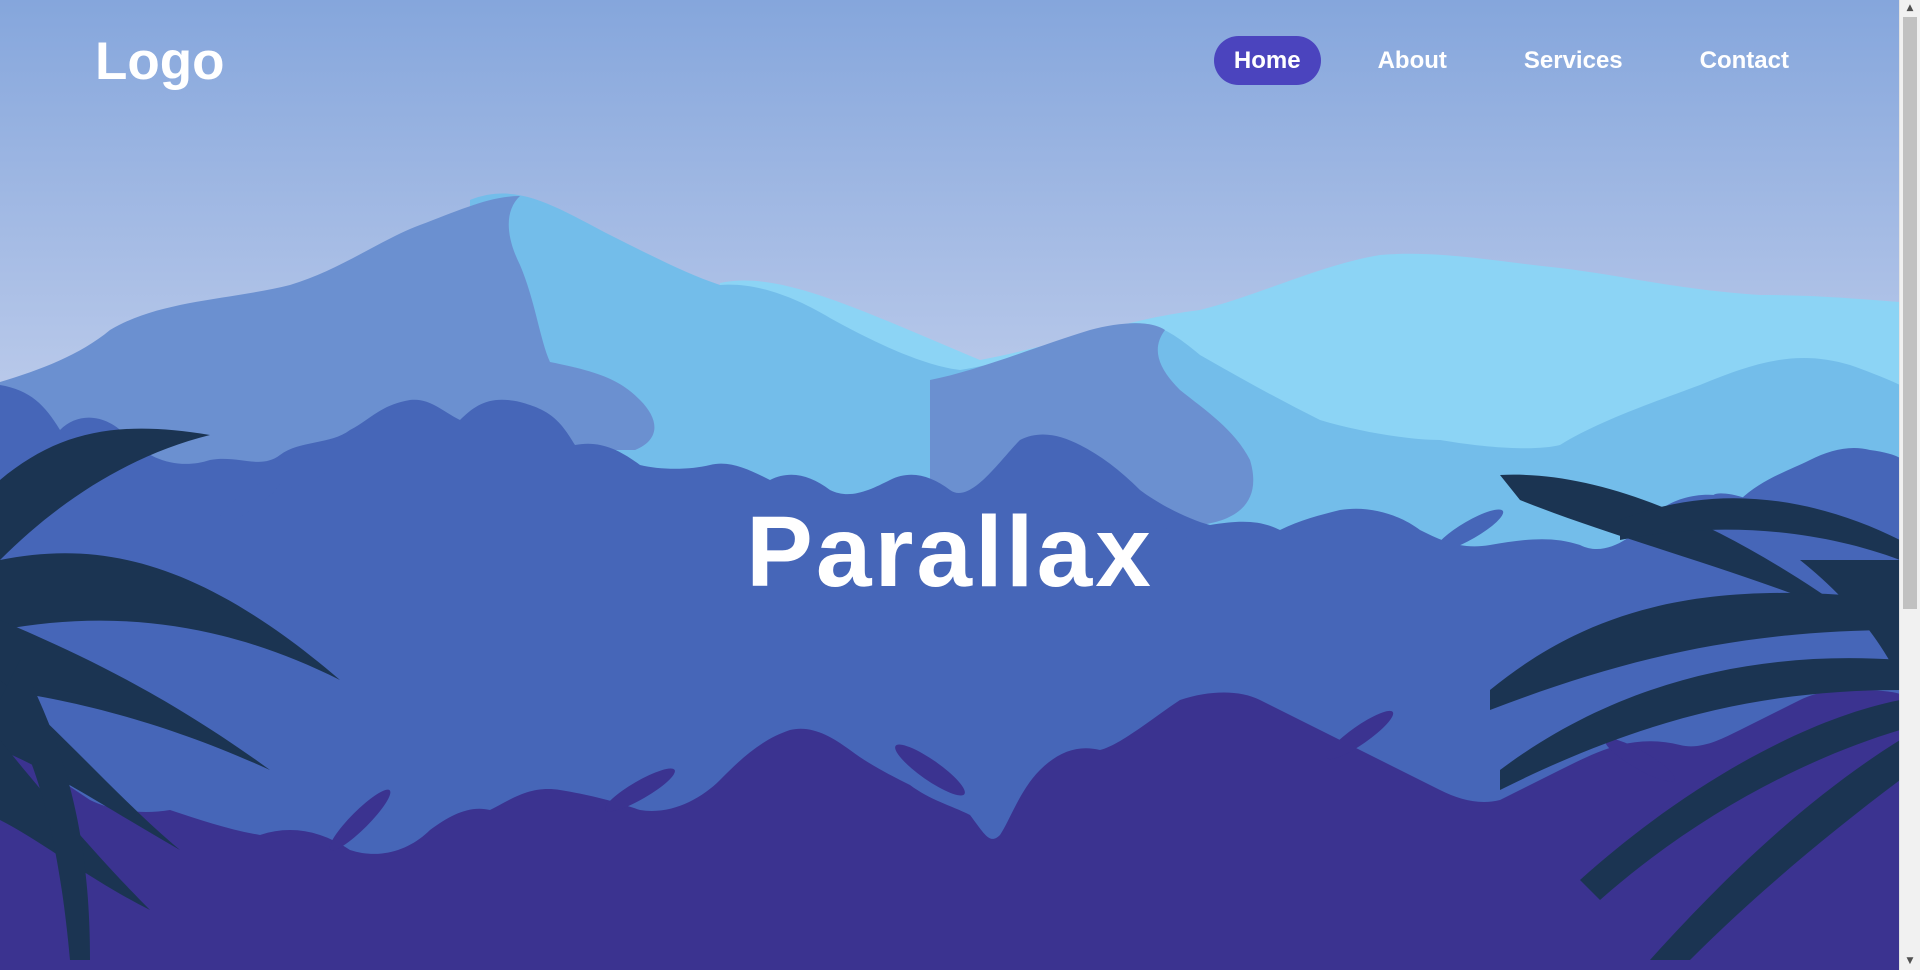  I want to click on vertical-scrollbar: ▲ ▼, so click(1909, 485).